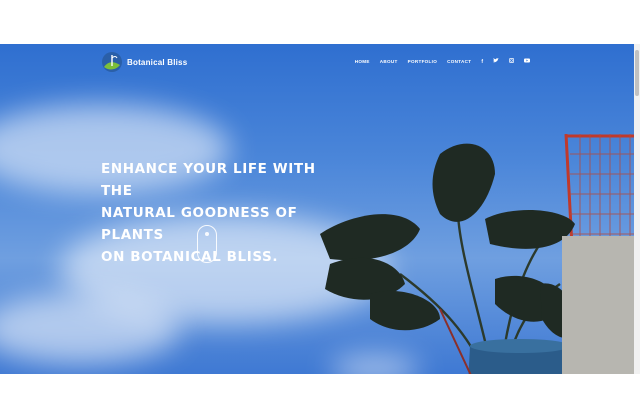 The image size is (640, 420). What do you see at coordinates (423, 61) in the screenshot?
I see `nav-portfolio: PORTFOLIO` at bounding box center [423, 61].